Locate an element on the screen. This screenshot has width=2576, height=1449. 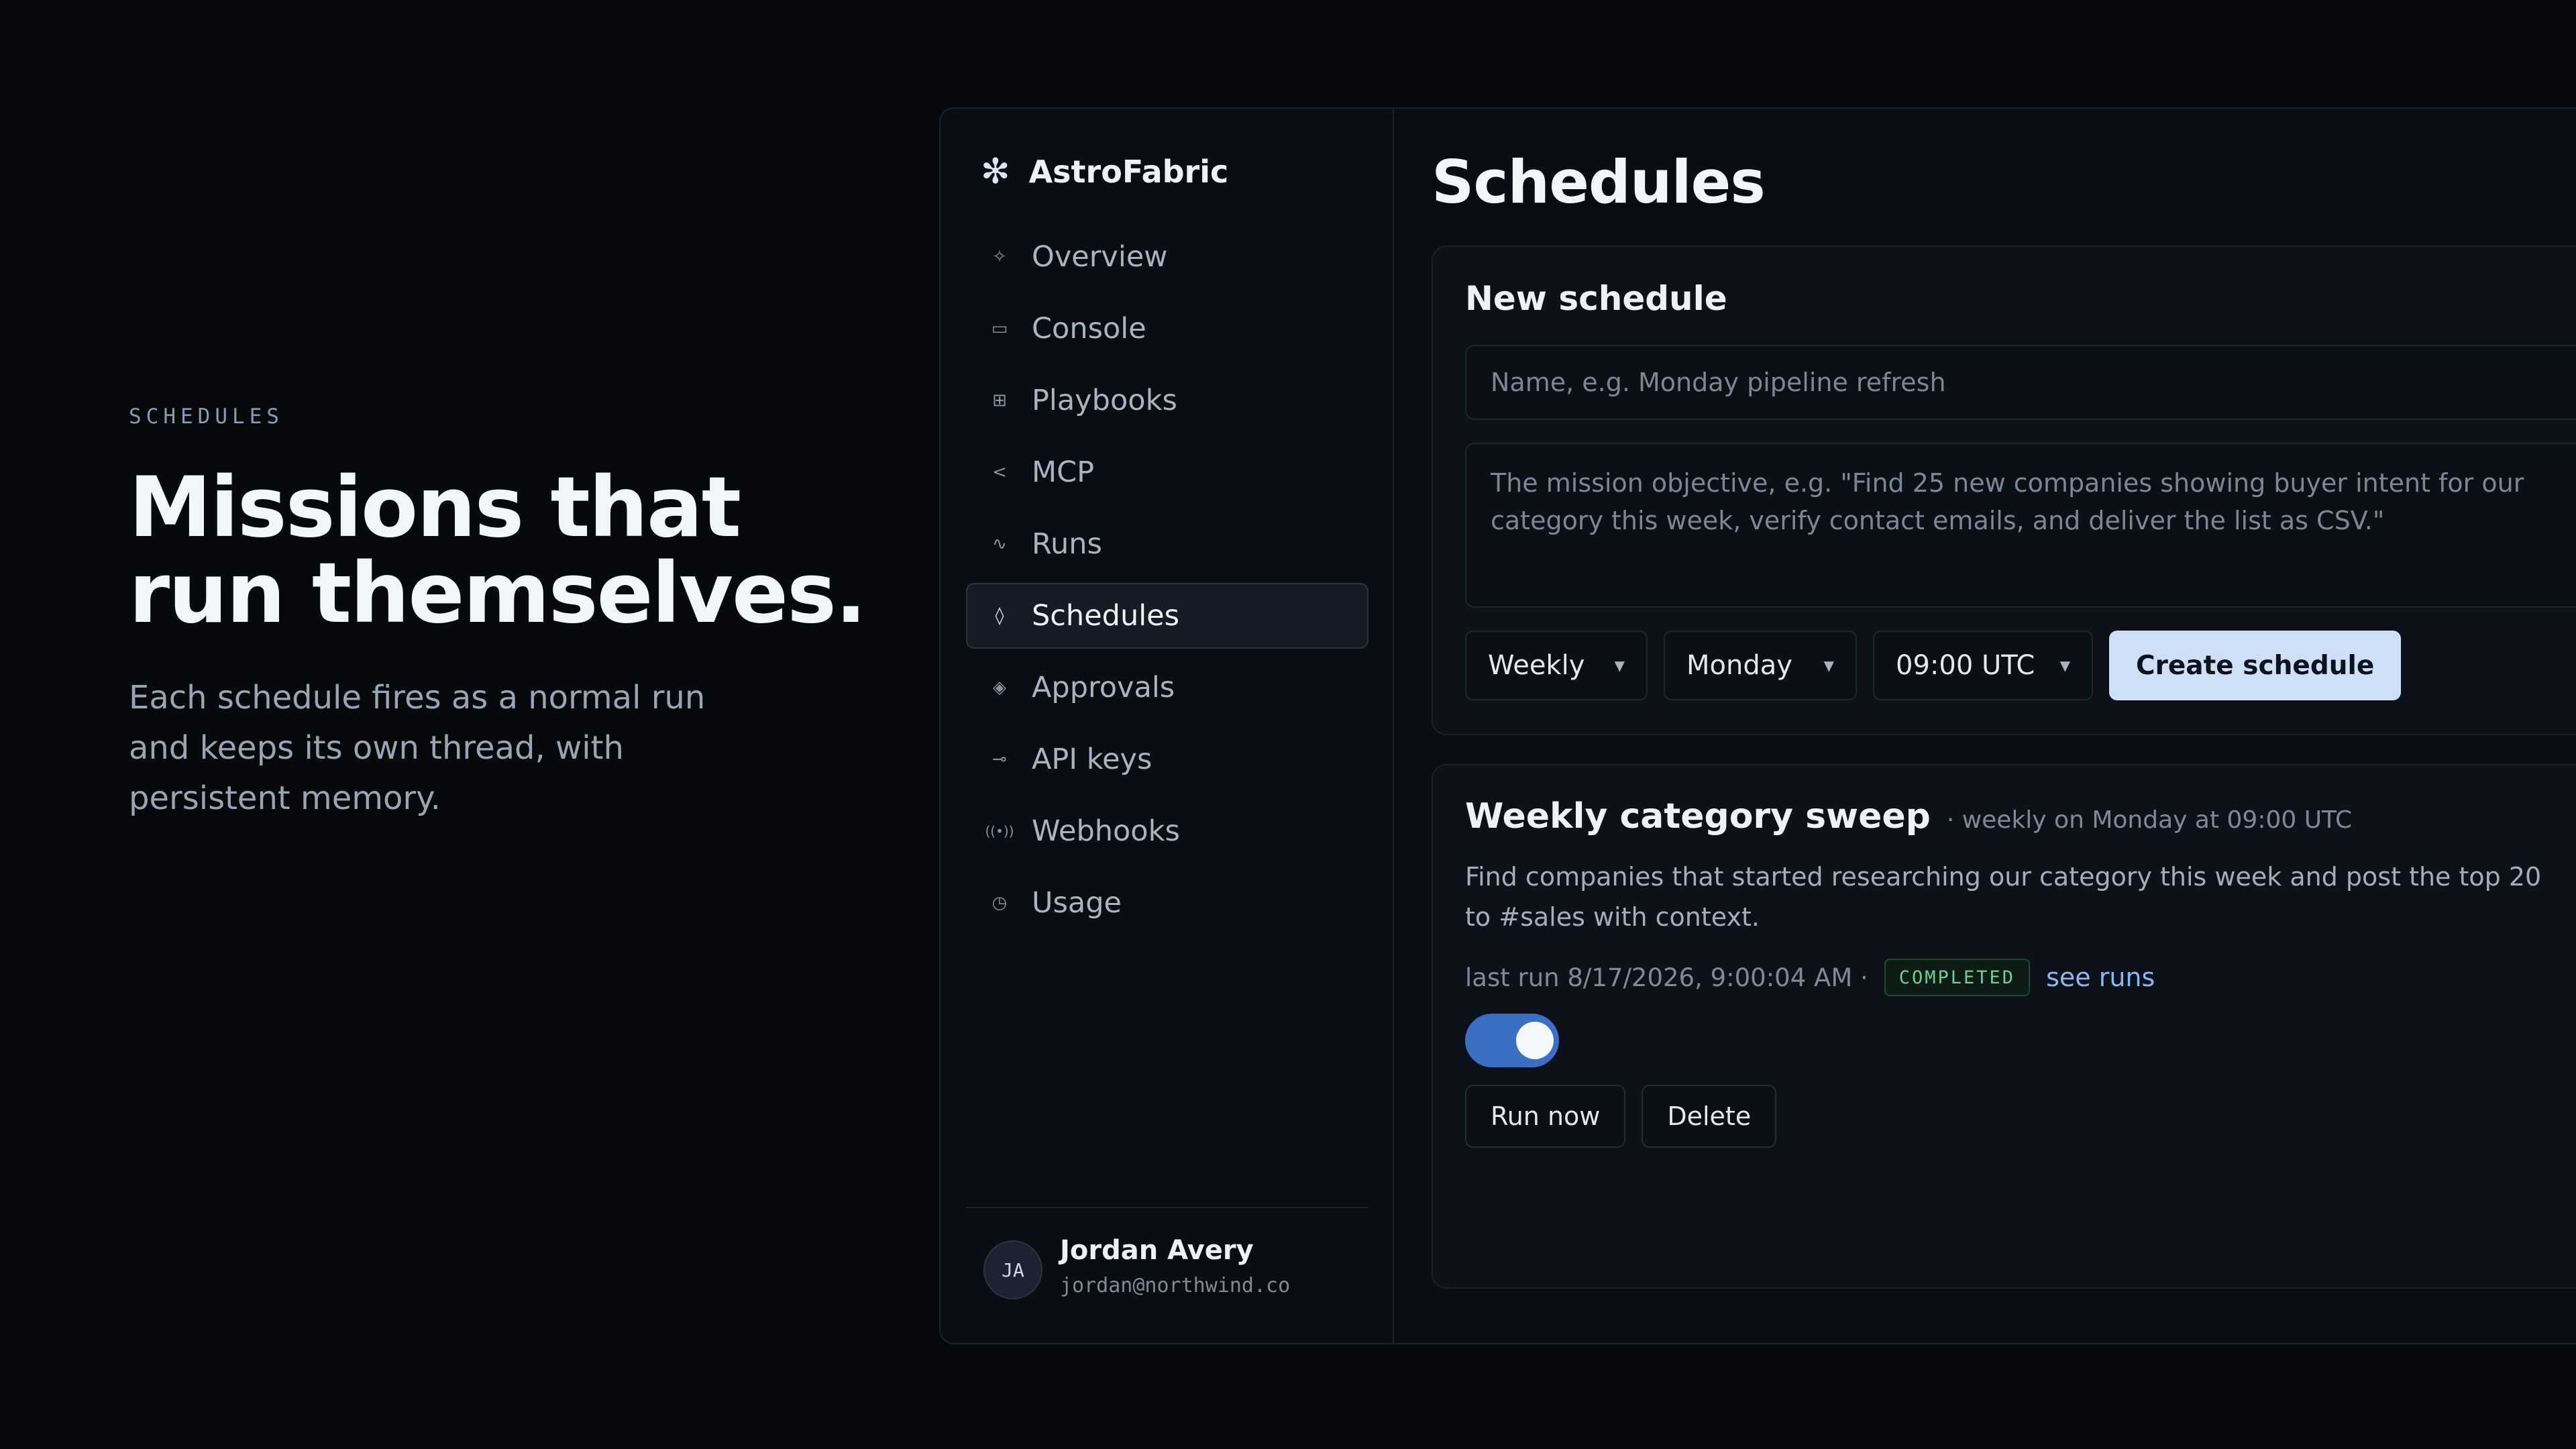
hero-eyebrow: SCHEDULES is located at coordinates (206, 417).